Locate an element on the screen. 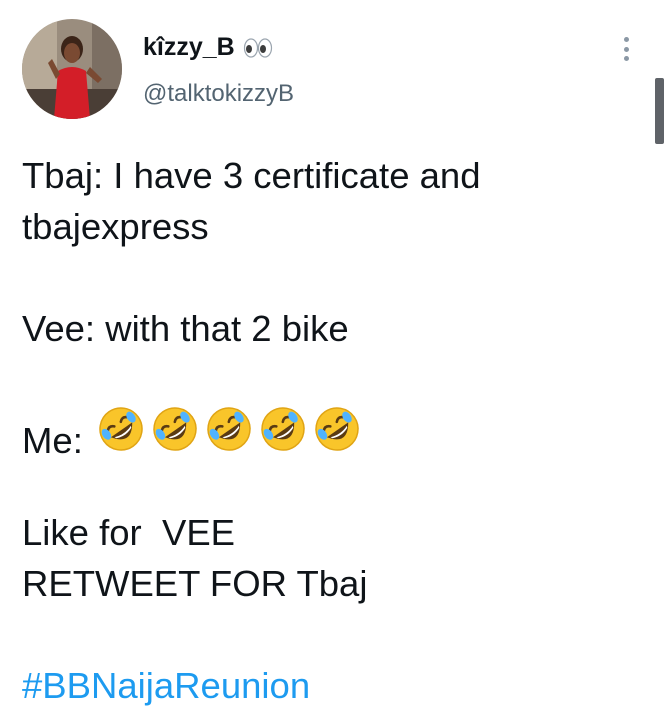 The image size is (664, 721). avatar is located at coordinates (72, 69).